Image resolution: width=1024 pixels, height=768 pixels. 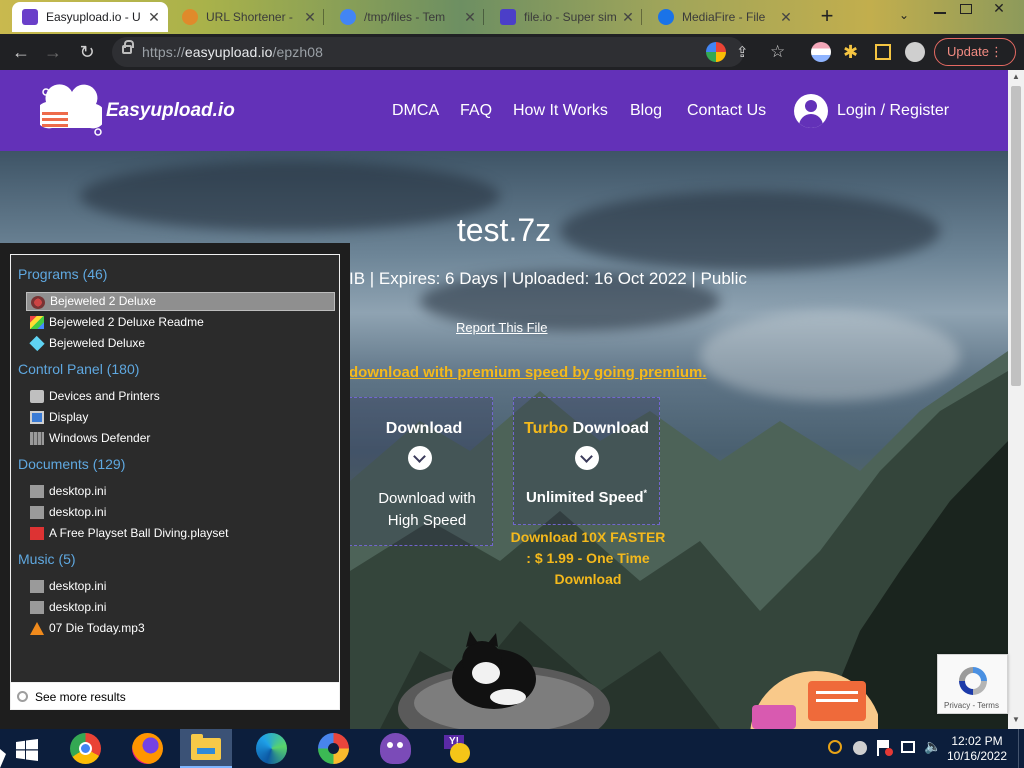 What do you see at coordinates (180, 628) in the screenshot?
I see `result-mp3: 07 Die Today.mp3` at bounding box center [180, 628].